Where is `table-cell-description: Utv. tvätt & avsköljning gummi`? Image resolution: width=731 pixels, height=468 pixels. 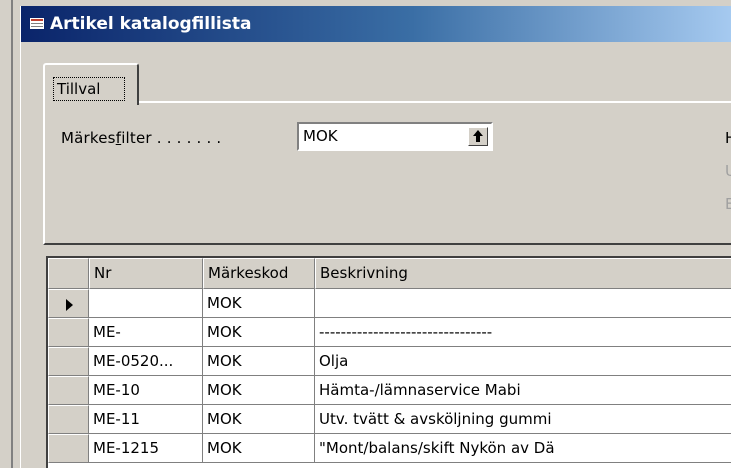 table-cell-description: Utv. tvätt & avsköljning gummi is located at coordinates (523, 419).